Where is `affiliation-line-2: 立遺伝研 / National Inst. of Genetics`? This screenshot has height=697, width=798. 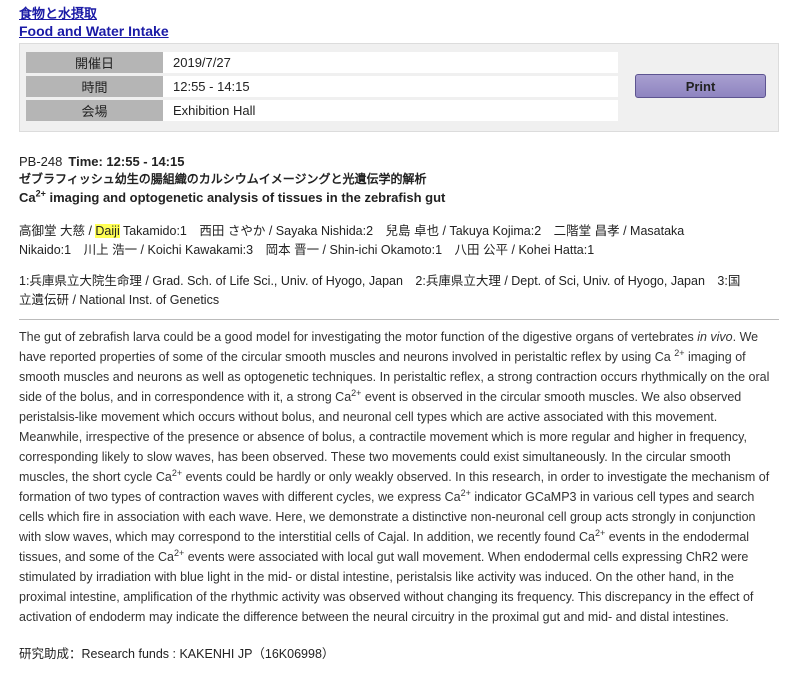
affiliation-line-2: 立遺伝研 / National Inst. of Genetics is located at coordinates (119, 300).